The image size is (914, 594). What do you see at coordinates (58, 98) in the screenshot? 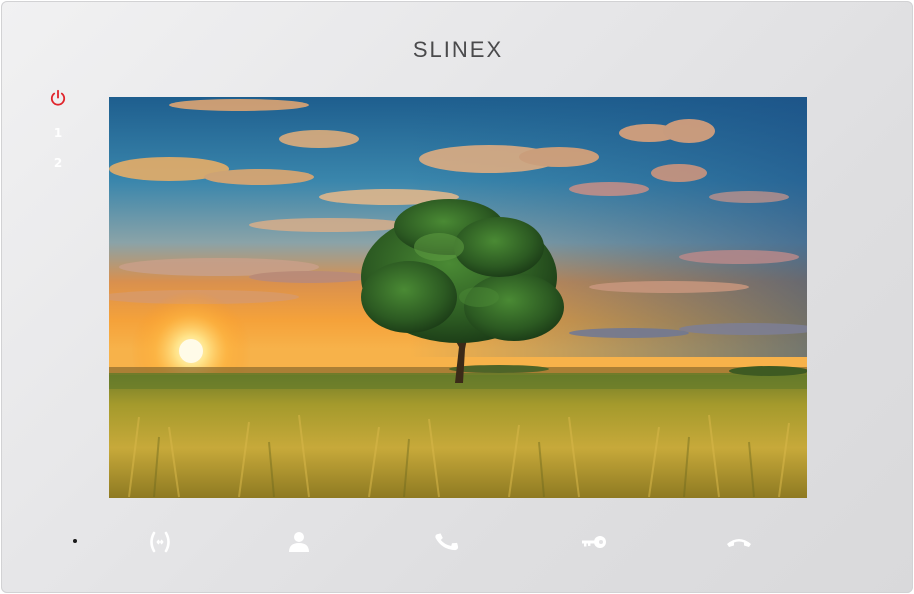
I see `power-icon` at bounding box center [58, 98].